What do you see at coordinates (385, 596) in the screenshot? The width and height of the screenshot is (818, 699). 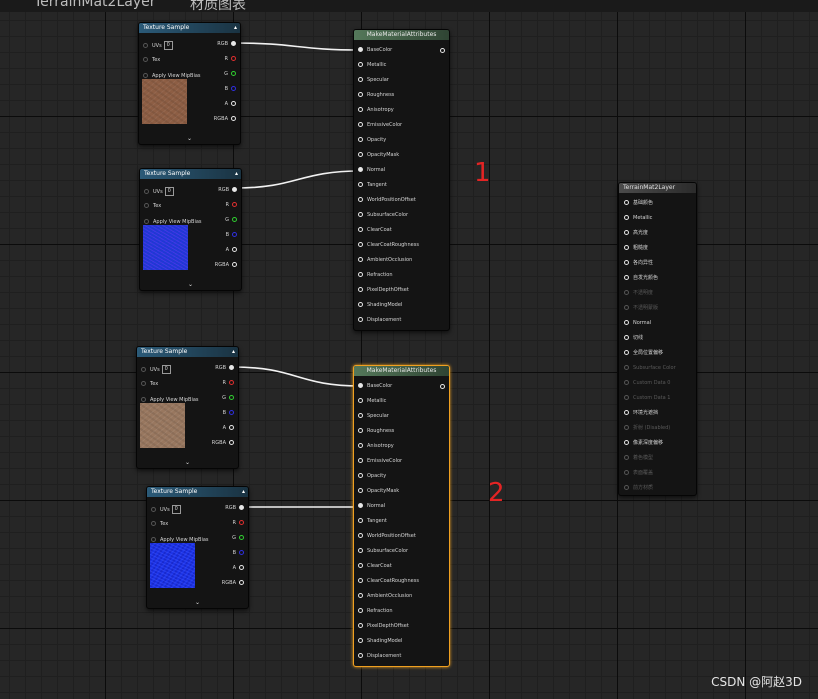 I see `input-pin-row: AmbientOcclusion` at bounding box center [385, 596].